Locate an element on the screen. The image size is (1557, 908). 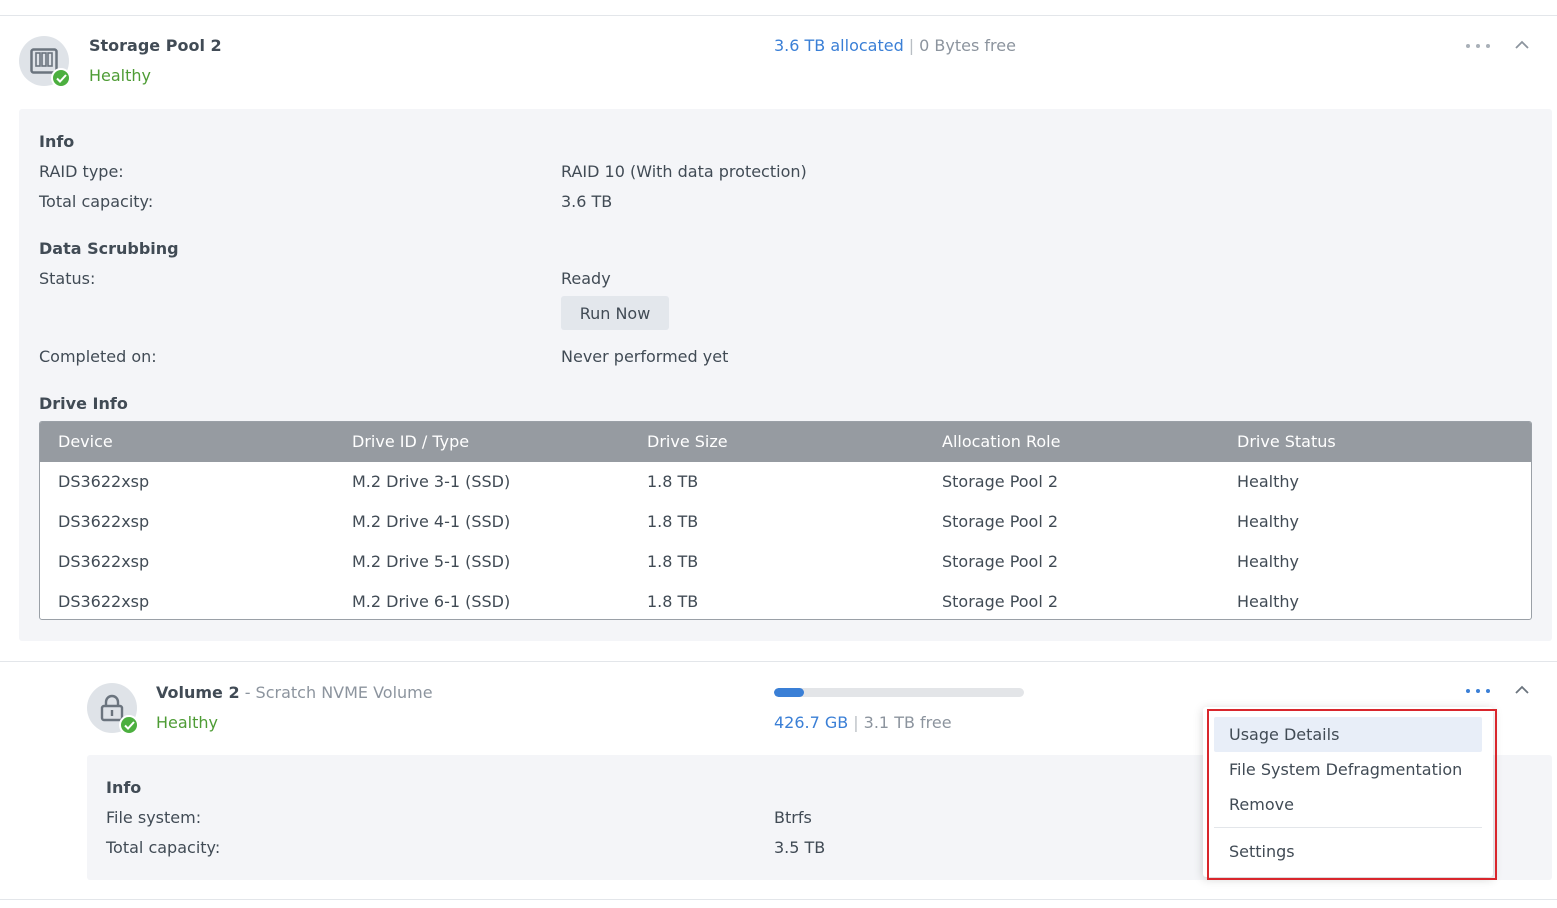
cell-drive-id: M.2 Drive 6-1 (SSD) is located at coordinates (431, 601).